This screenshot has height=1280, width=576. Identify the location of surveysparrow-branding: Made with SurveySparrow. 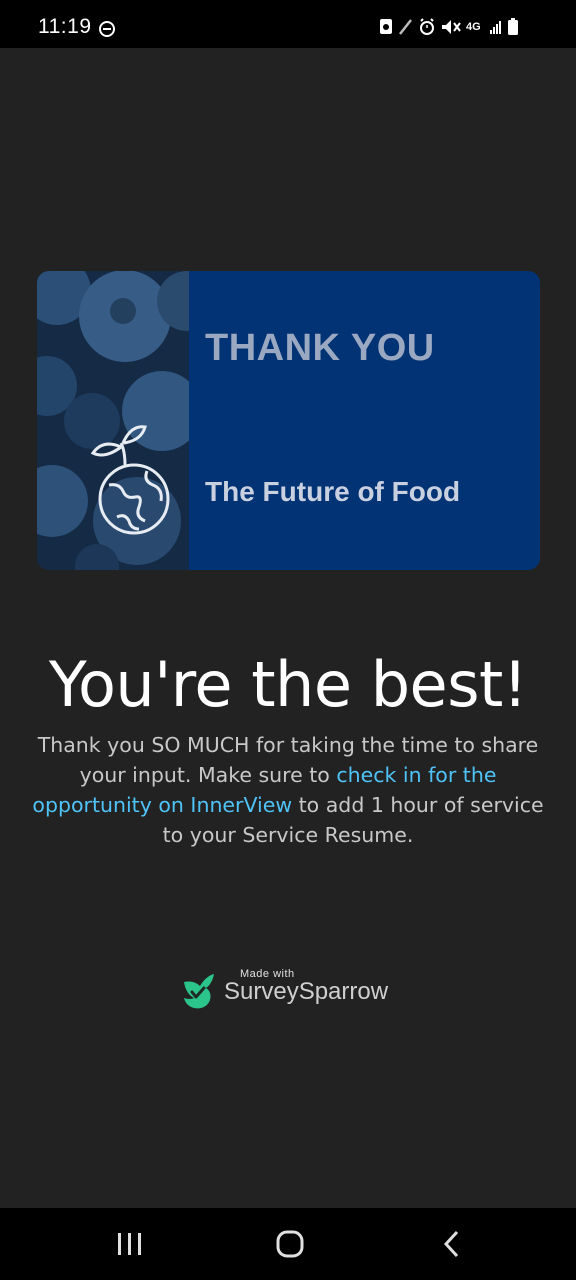
(290, 990).